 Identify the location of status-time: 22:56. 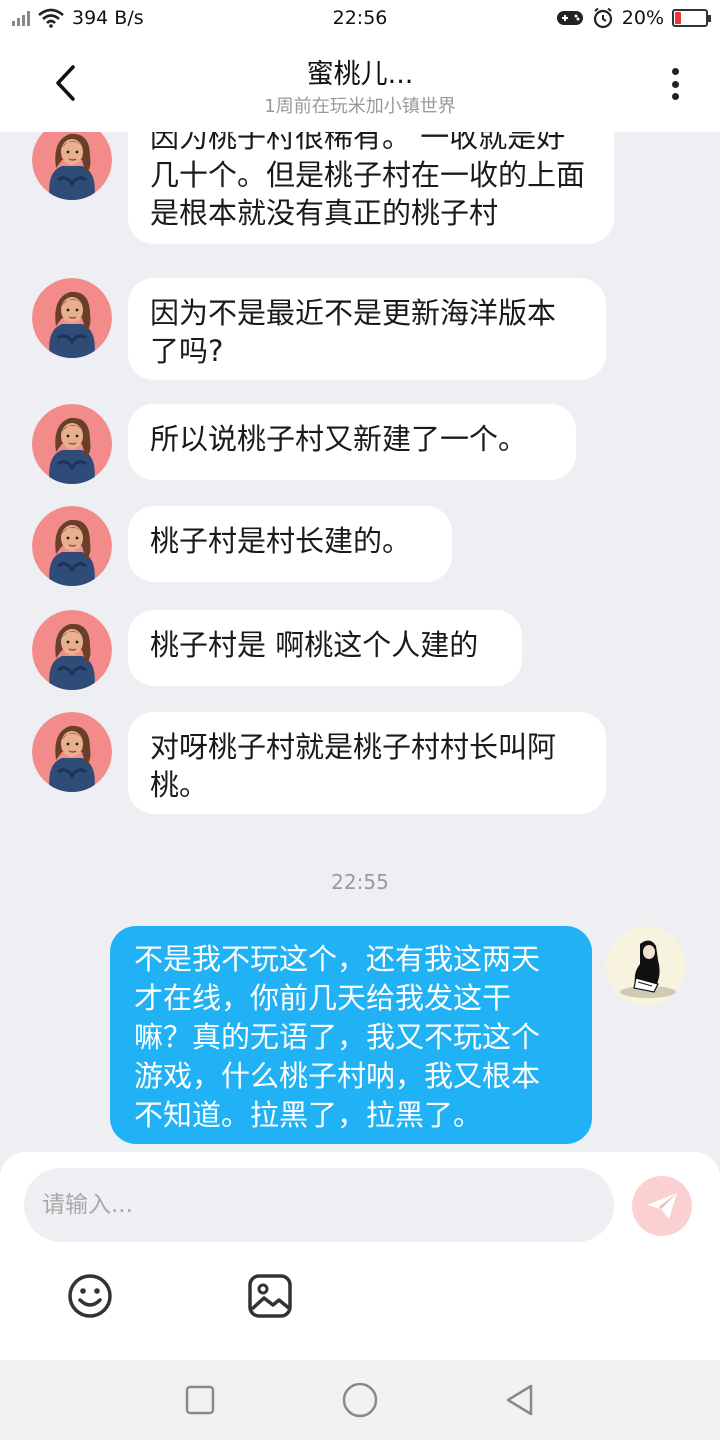
(360, 18).